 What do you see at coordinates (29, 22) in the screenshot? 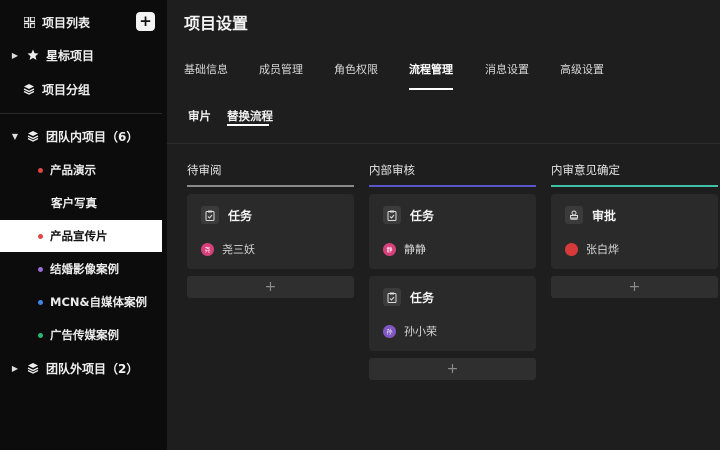
I see `grid-icon` at bounding box center [29, 22].